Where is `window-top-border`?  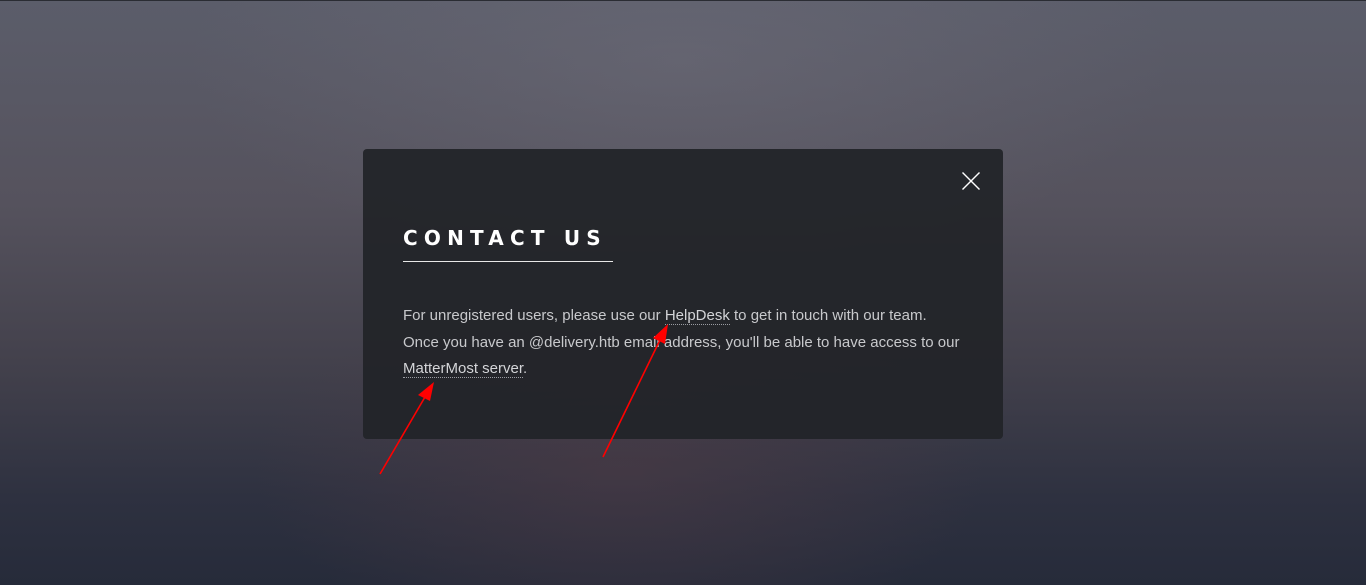
window-top-border is located at coordinates (683, 0).